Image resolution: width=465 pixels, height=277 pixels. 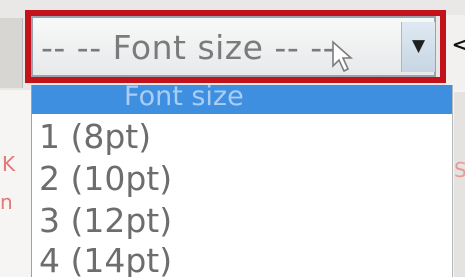 I want to click on editor-right-gutter, so click(x=459, y=184).